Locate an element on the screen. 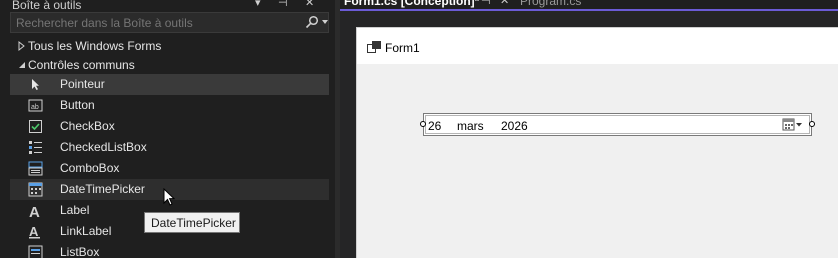 This screenshot has height=258, width=838. tab-label: Form1.cs [Conception]* is located at coordinates (412, 4).